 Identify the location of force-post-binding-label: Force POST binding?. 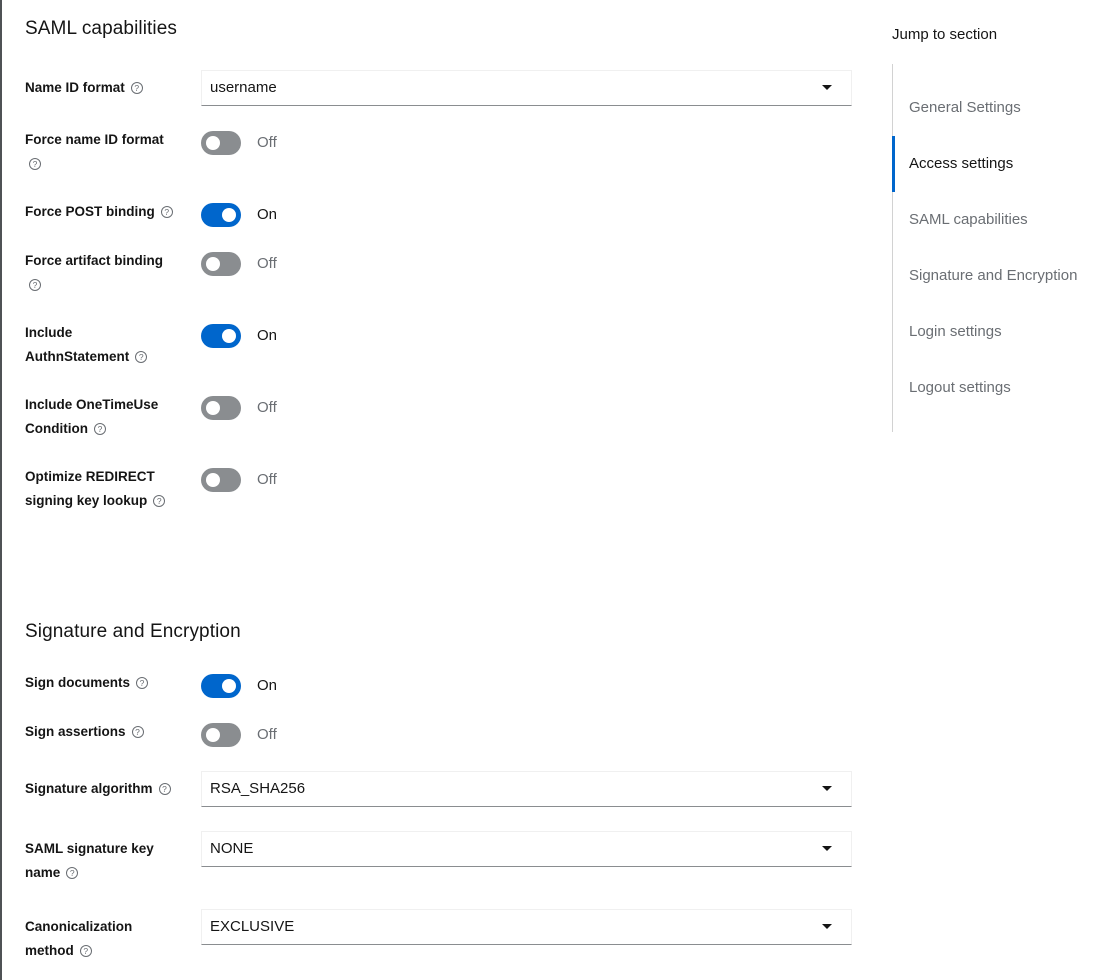
(105, 212).